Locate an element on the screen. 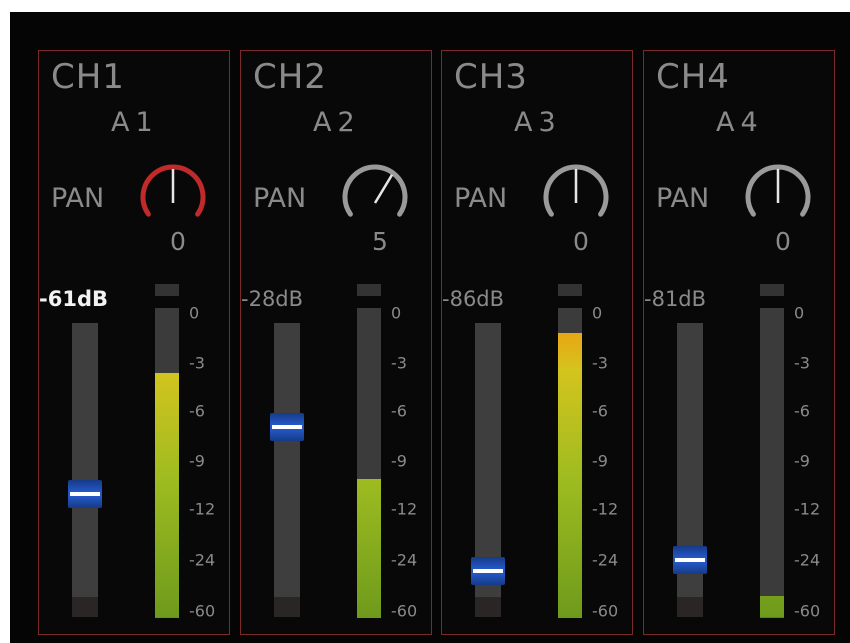  channel-assign: A4 is located at coordinates (740, 122).